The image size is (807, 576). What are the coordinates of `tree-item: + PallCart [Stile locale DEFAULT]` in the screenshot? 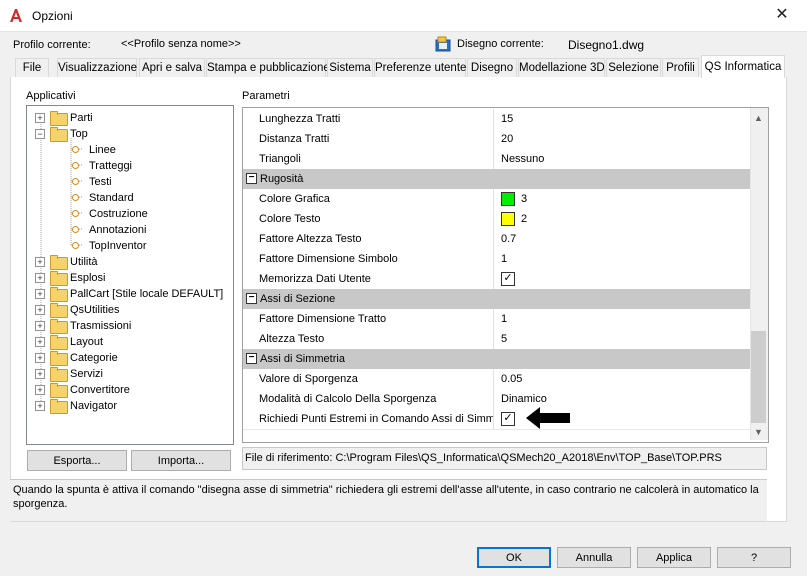 It's located at (130, 294).